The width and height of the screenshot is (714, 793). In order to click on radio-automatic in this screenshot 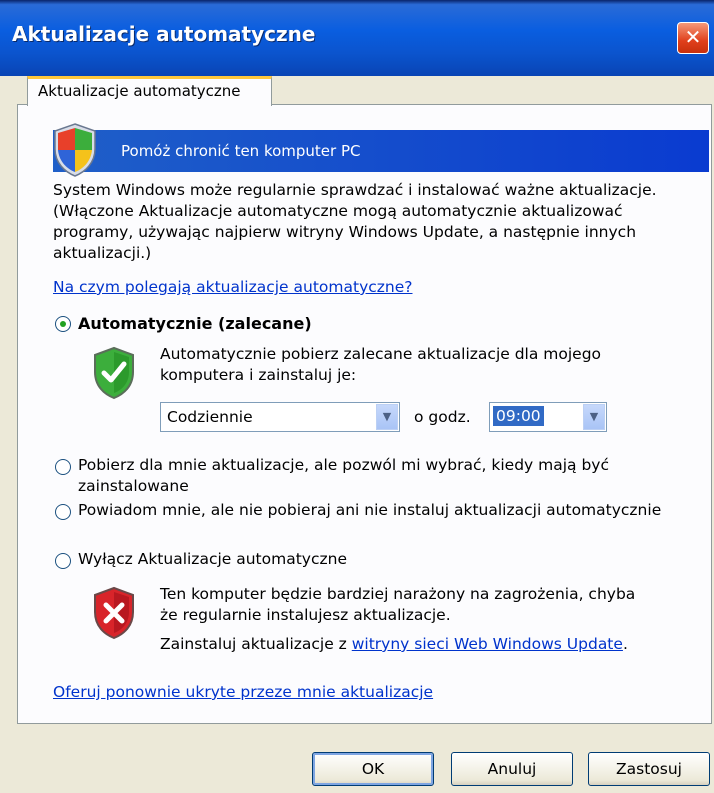, I will do `click(63, 324)`.